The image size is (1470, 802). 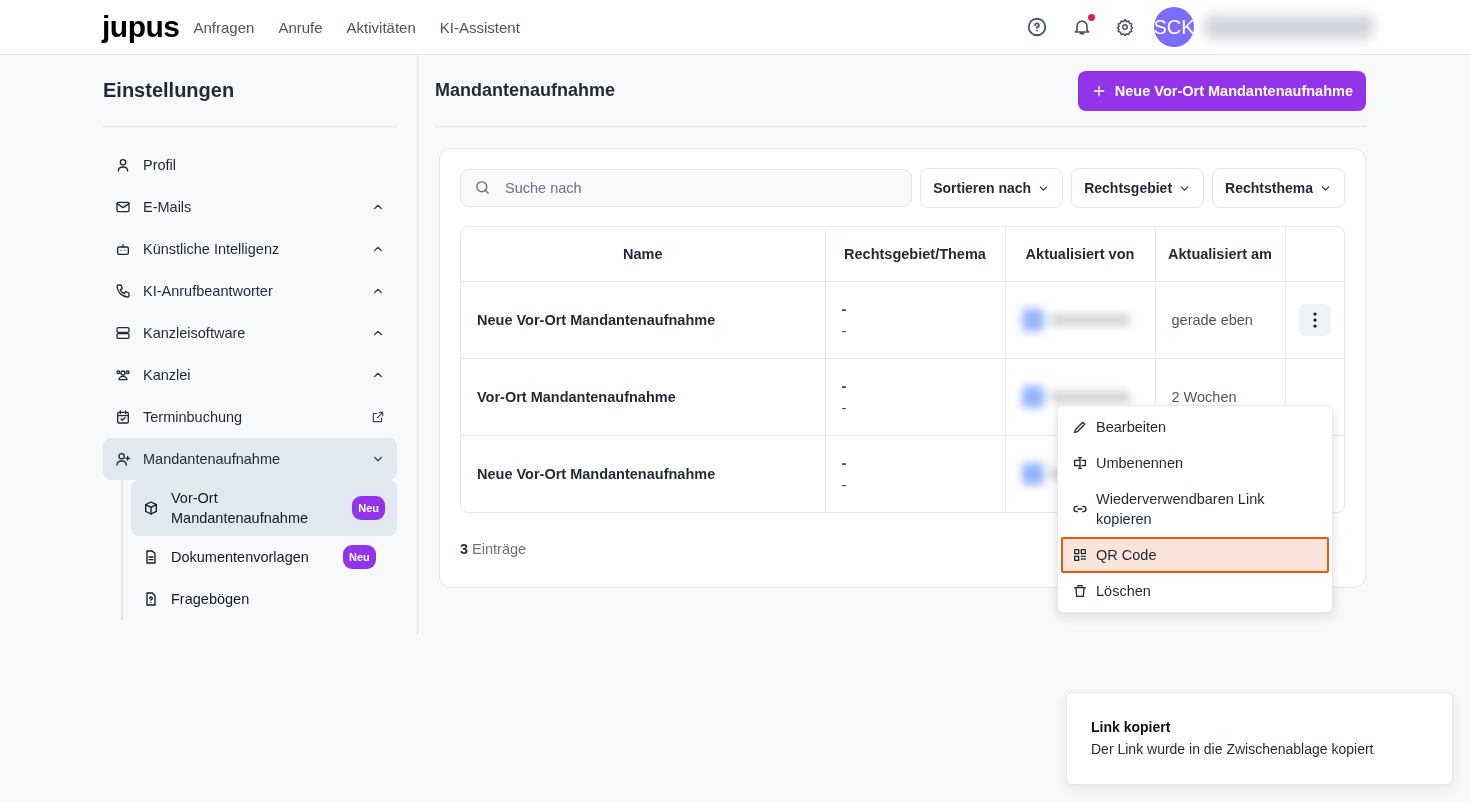 I want to click on vertical-dots-icon, so click(x=1314, y=320).